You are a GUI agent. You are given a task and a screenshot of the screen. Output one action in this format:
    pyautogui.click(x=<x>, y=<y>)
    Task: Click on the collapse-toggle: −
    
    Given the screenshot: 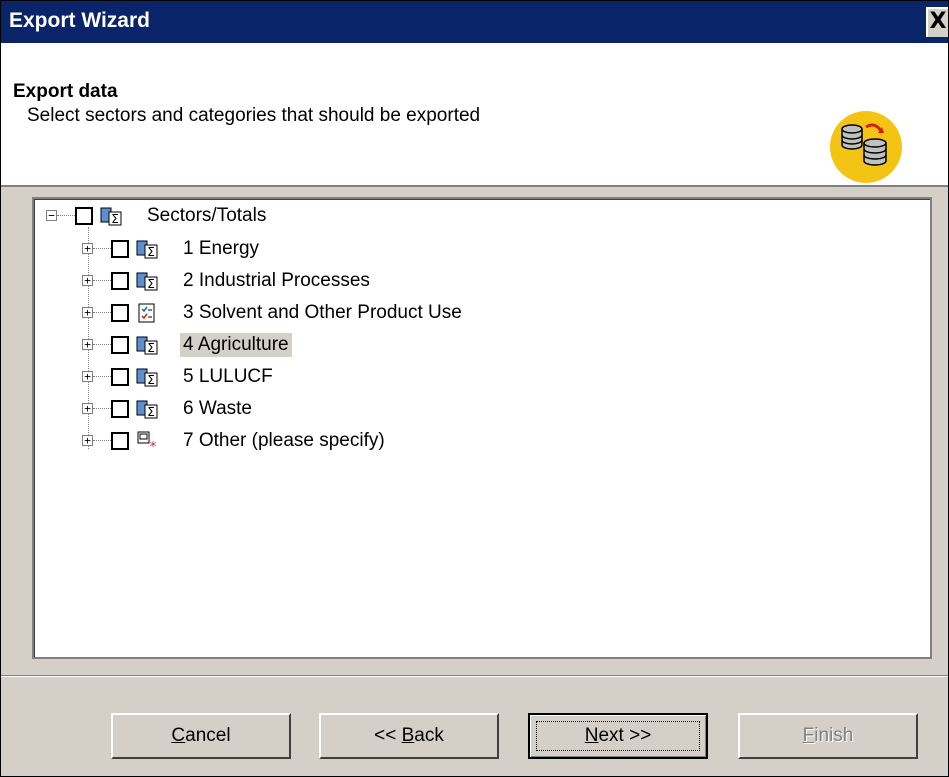 What is the action you would take?
    pyautogui.click(x=51, y=215)
    